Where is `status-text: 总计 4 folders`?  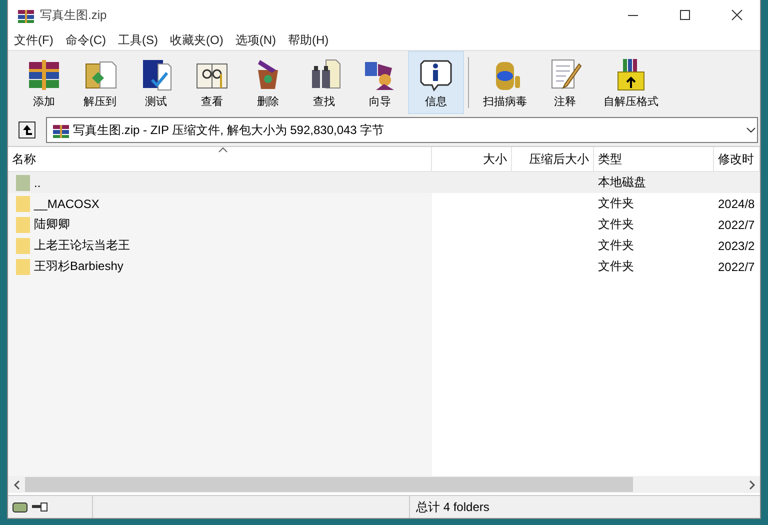 status-text: 总计 4 folders is located at coordinates (452, 507).